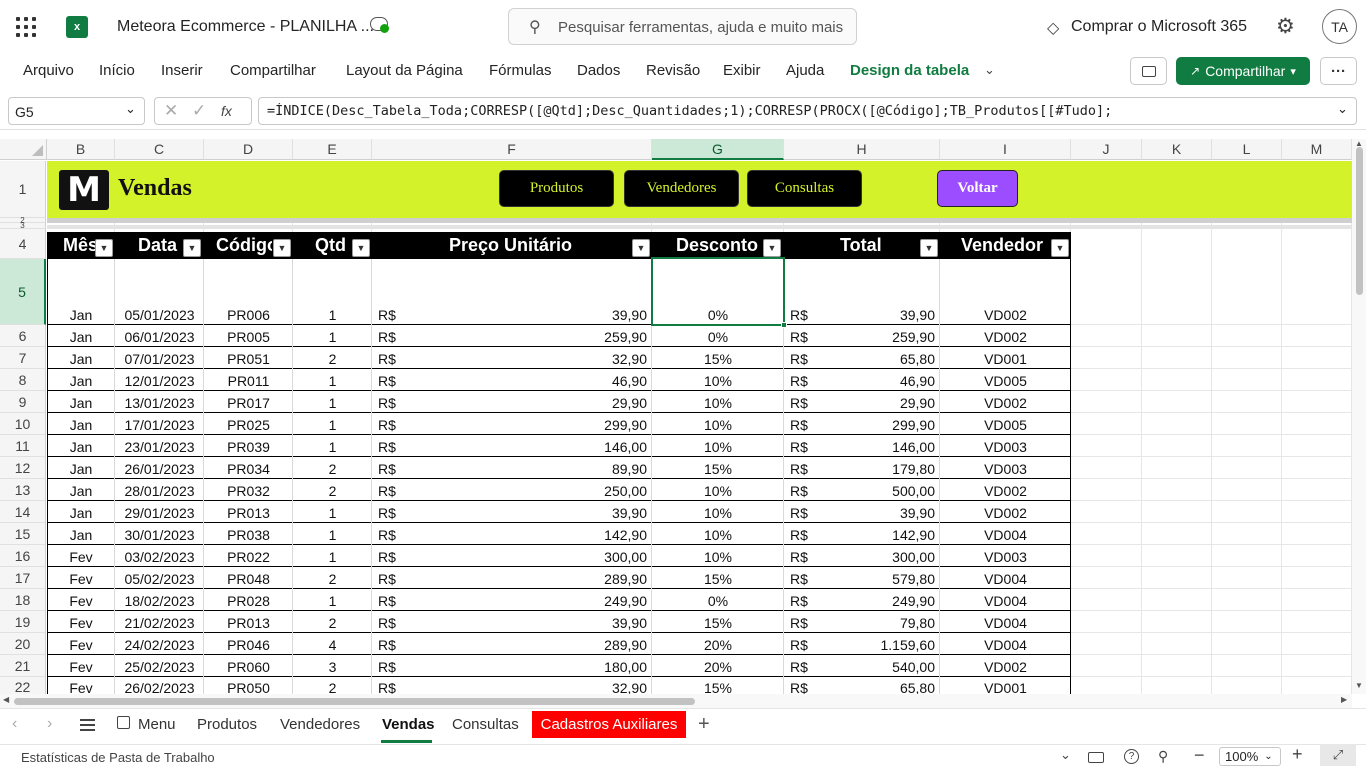 This screenshot has height=768, width=1366. What do you see at coordinates (87, 725) in the screenshot?
I see `all-sheets-menu-icon` at bounding box center [87, 725].